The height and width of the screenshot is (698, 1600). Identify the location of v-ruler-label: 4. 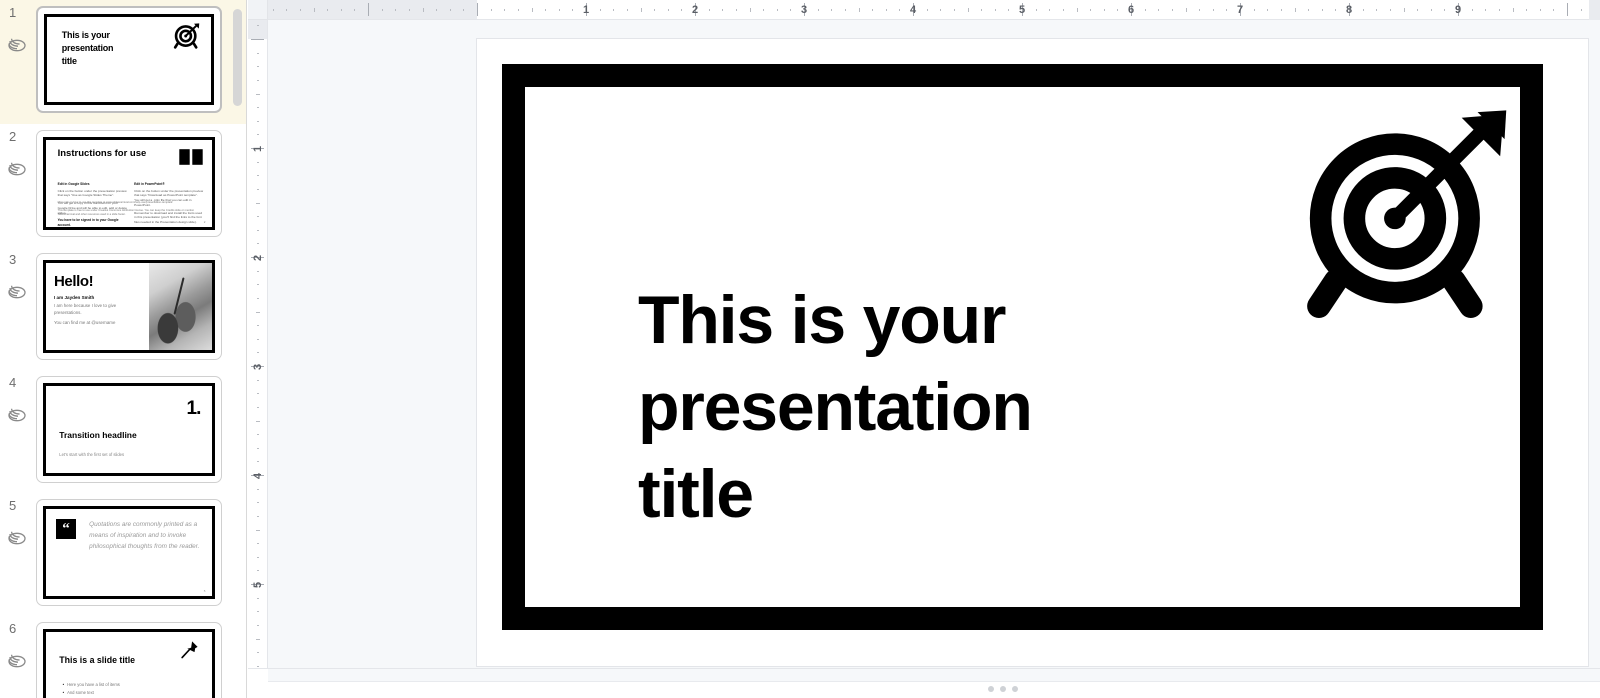
(258, 475).